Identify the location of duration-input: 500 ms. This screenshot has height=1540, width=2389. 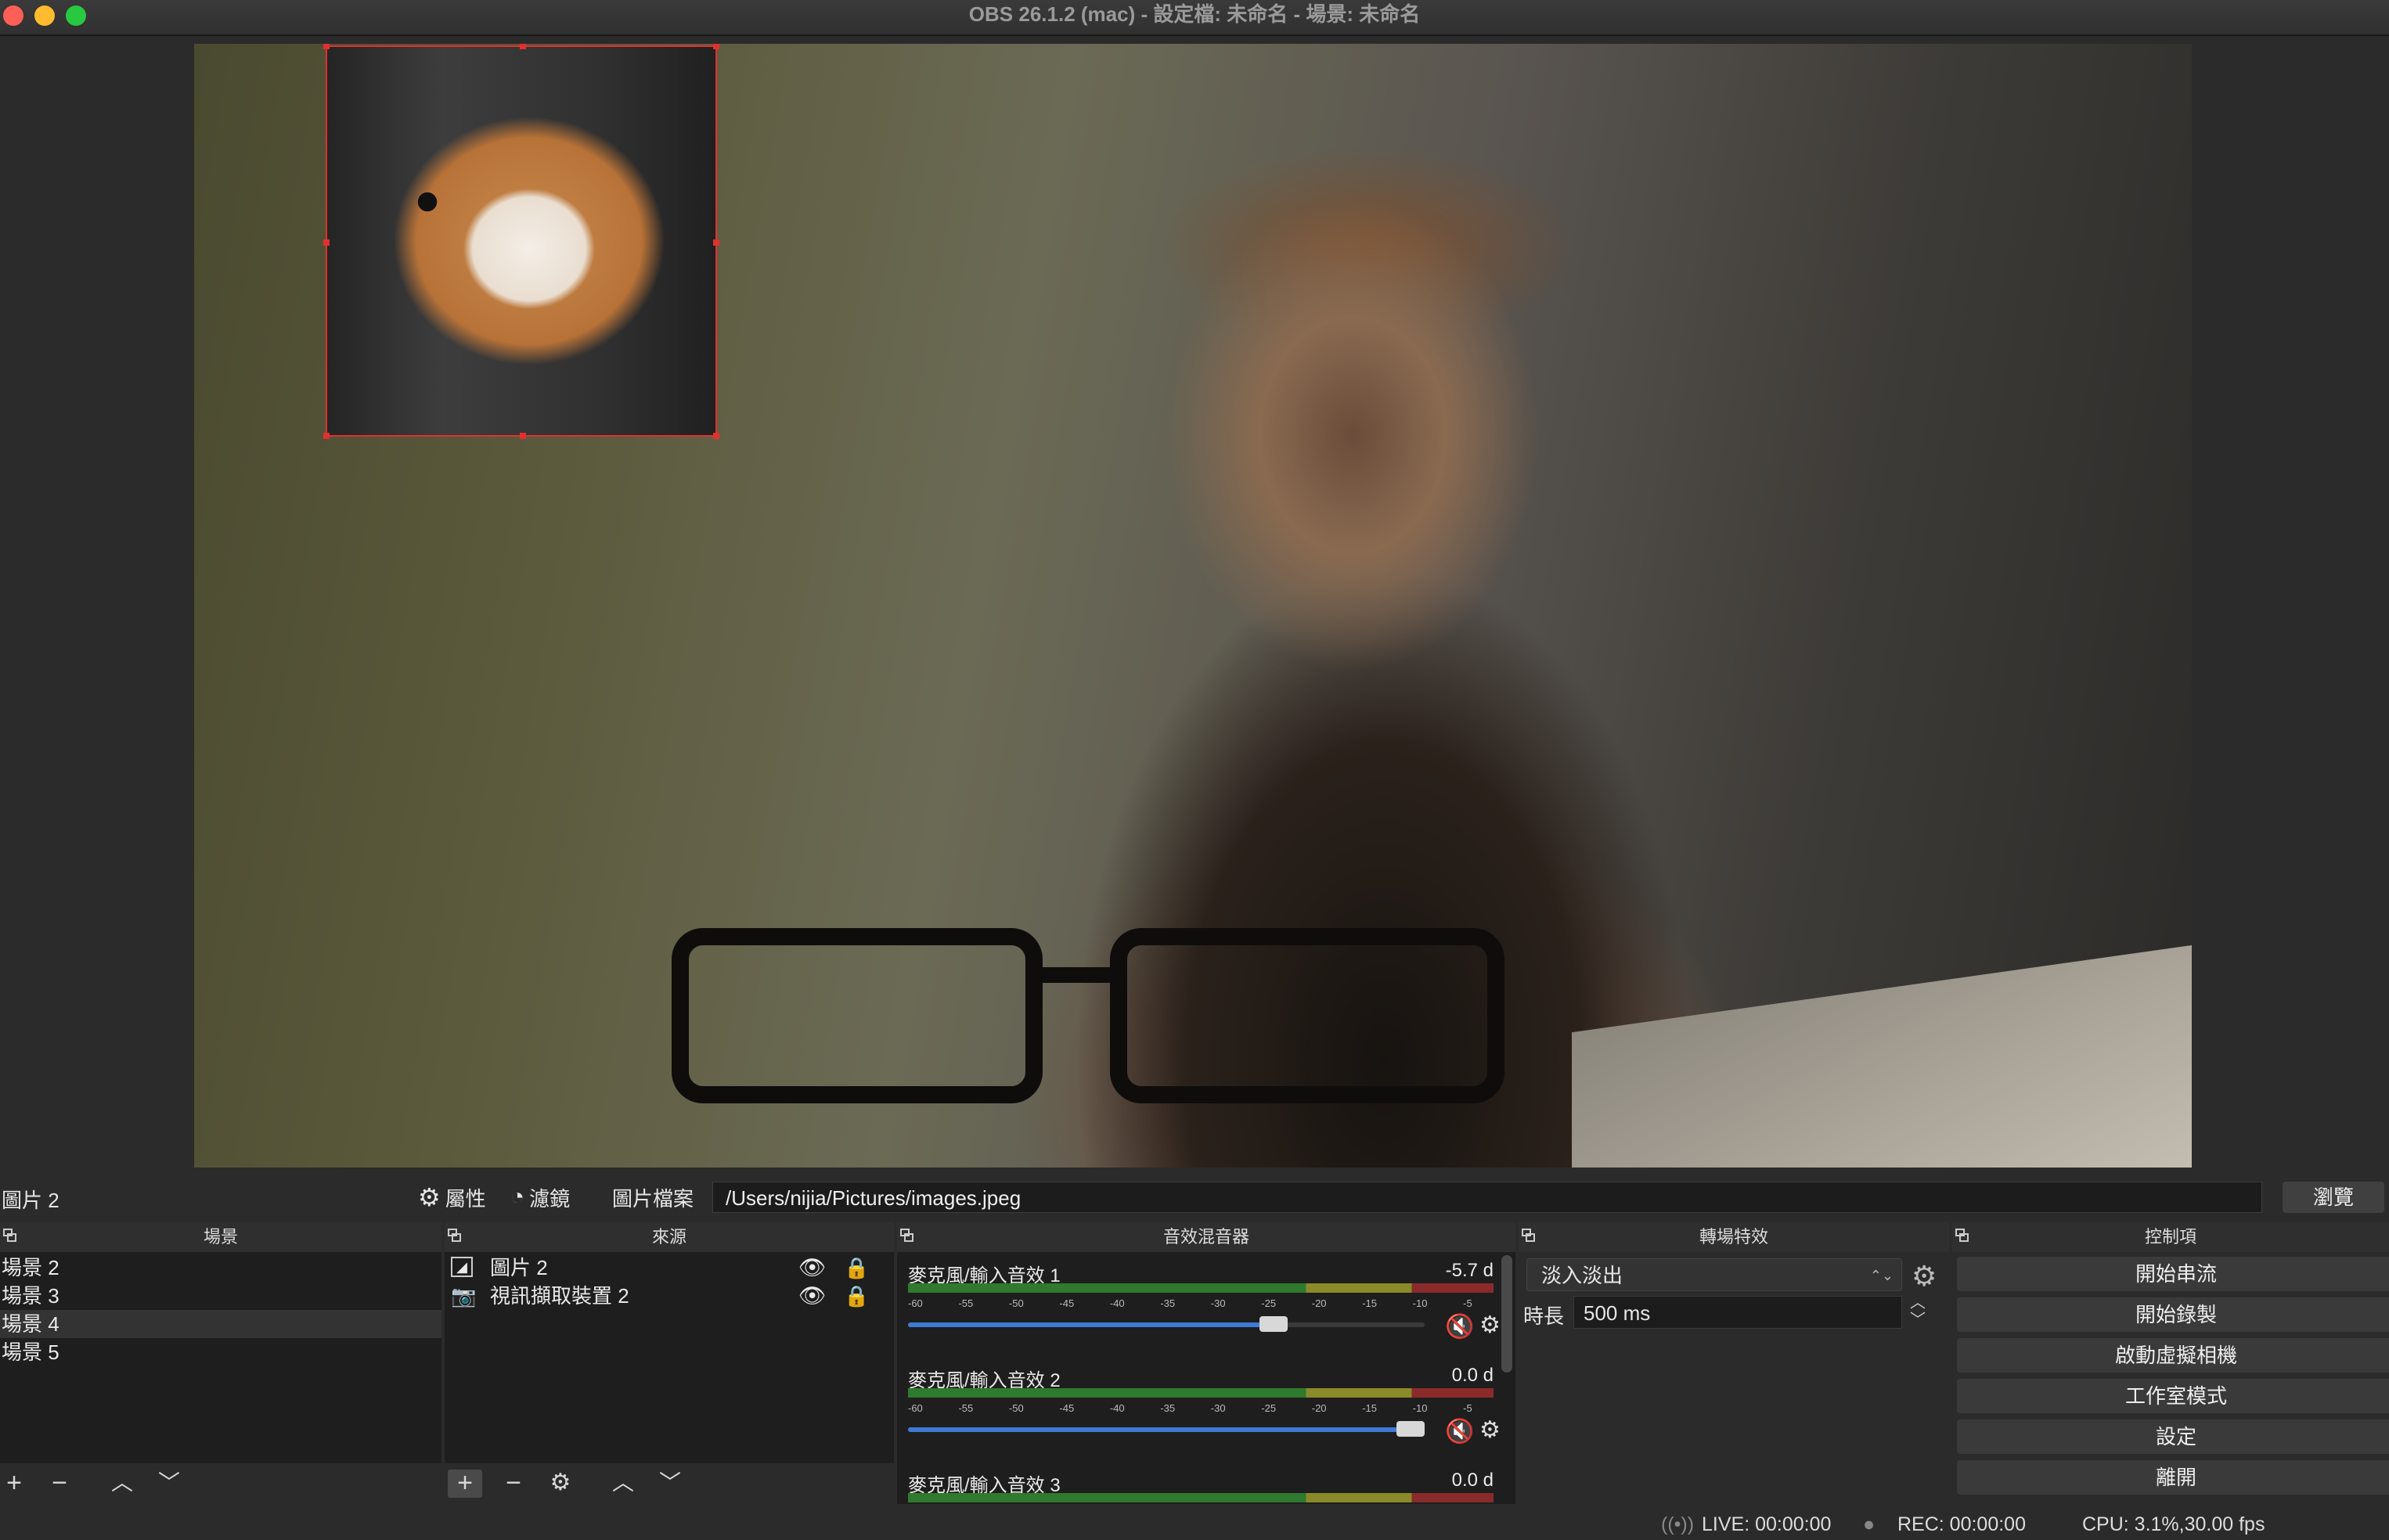
(1738, 1312).